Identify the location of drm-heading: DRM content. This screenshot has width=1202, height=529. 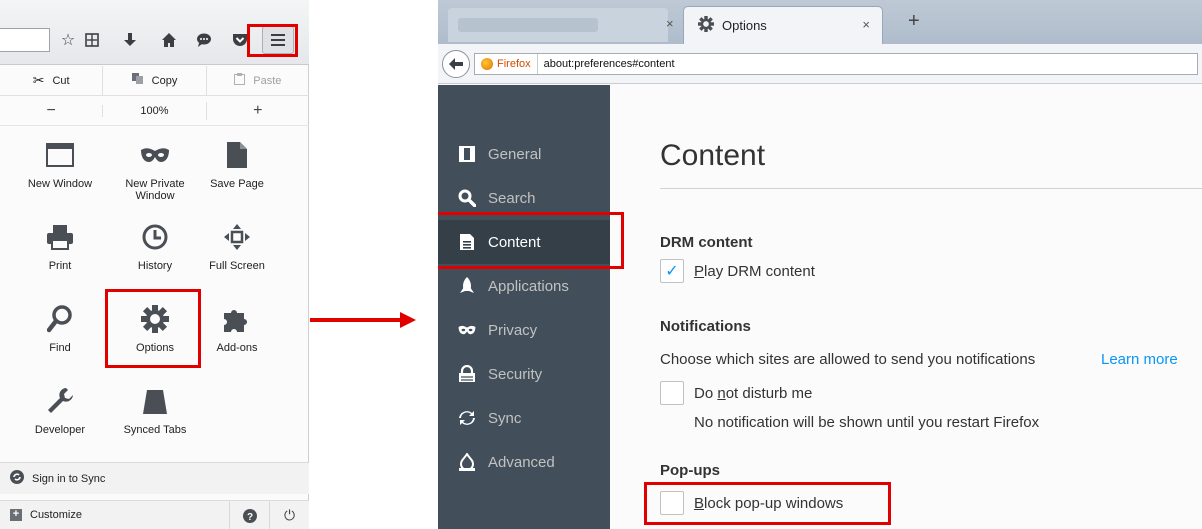
(706, 242).